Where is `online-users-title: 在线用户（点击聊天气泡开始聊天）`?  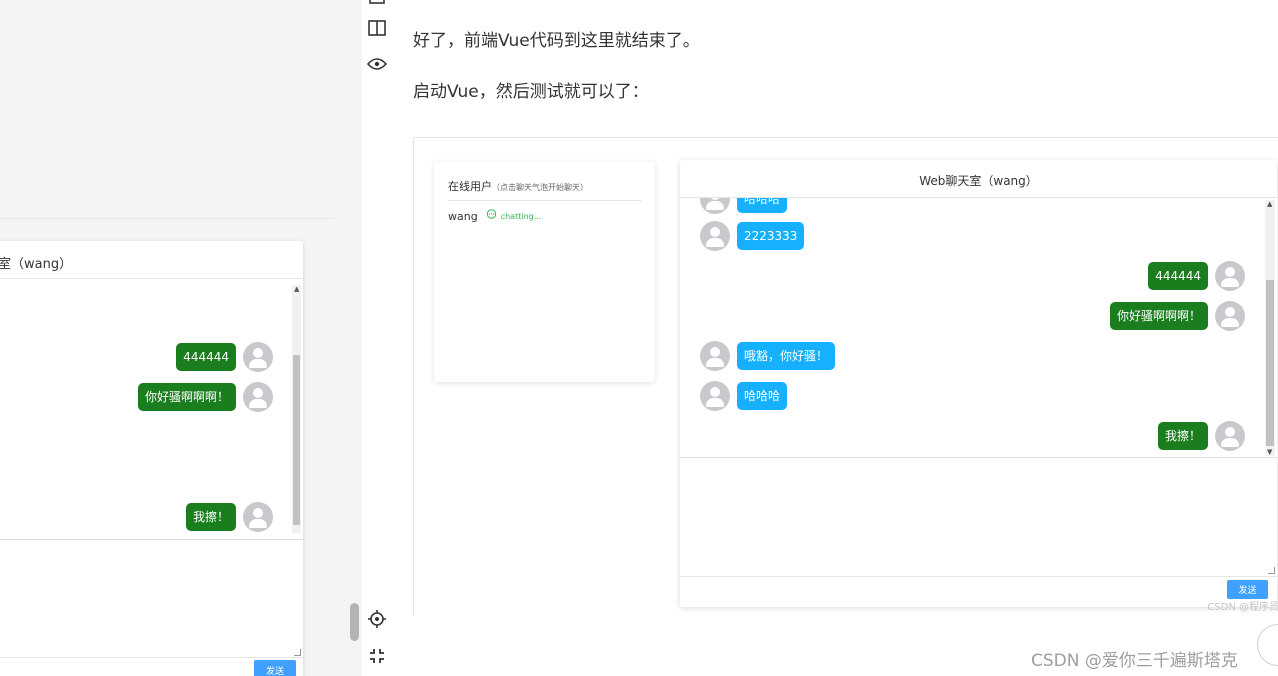
online-users-title: 在线用户（点击聊天气泡开始聊天） is located at coordinates (518, 186).